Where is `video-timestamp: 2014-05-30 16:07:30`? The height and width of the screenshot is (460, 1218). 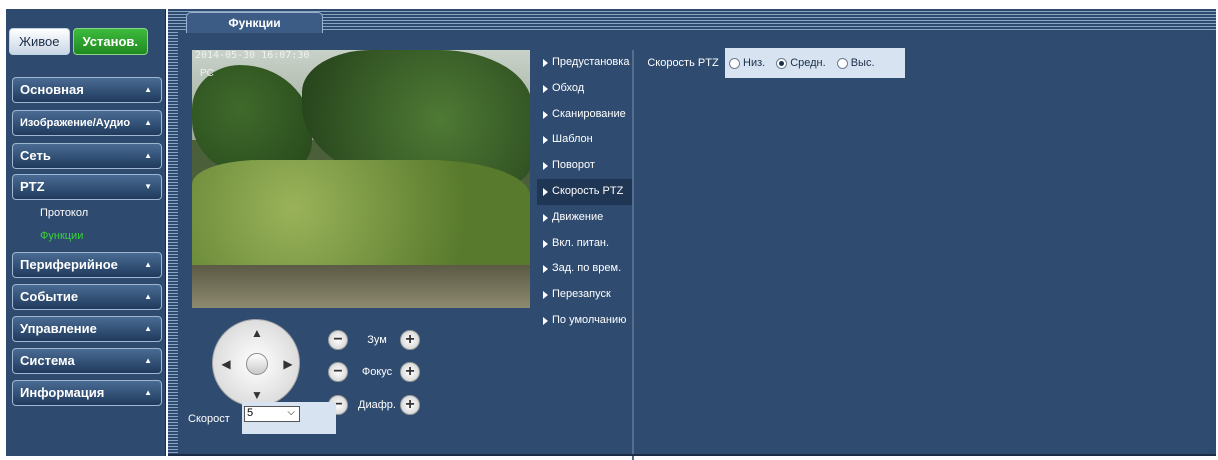
video-timestamp: 2014-05-30 16:07:30 is located at coordinates (252, 55).